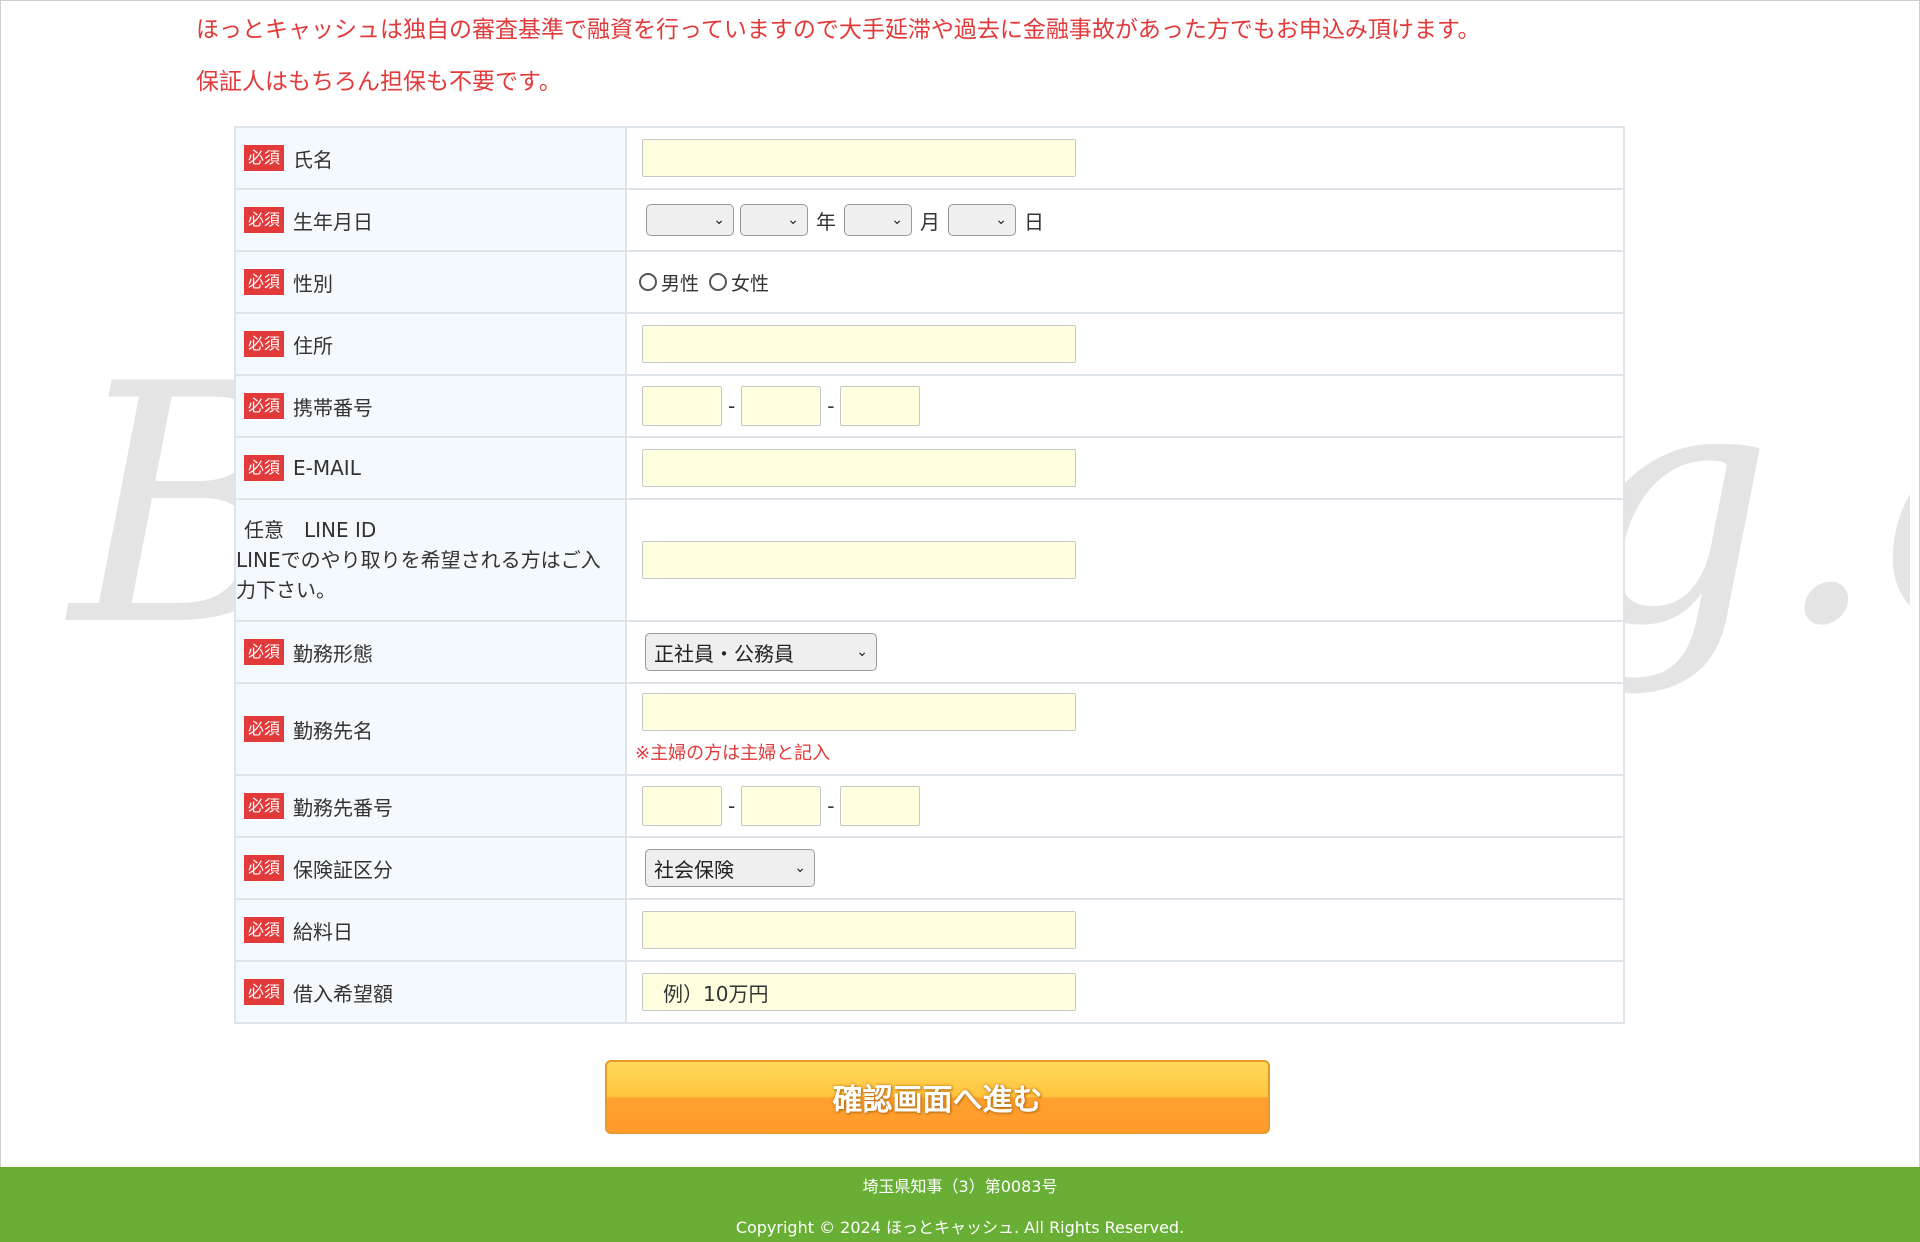 This screenshot has width=1920, height=1242. I want to click on employer-phone-part-3-input, so click(880, 806).